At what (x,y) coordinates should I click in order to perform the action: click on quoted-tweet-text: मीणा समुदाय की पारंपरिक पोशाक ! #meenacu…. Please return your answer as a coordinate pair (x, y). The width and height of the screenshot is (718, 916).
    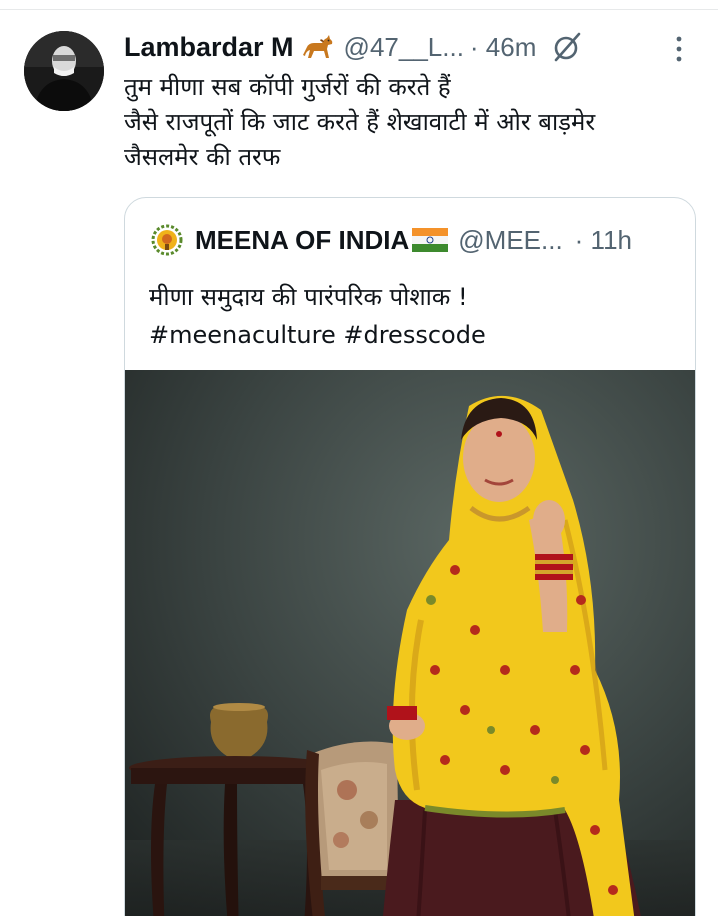
    Looking at the image, I should click on (414, 316).